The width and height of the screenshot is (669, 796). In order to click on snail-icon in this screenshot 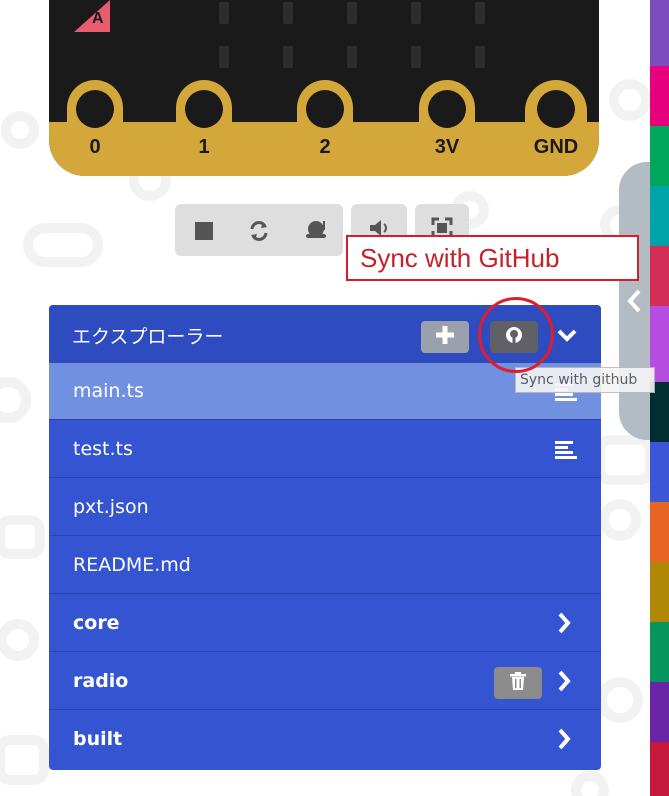, I will do `click(316, 231)`.